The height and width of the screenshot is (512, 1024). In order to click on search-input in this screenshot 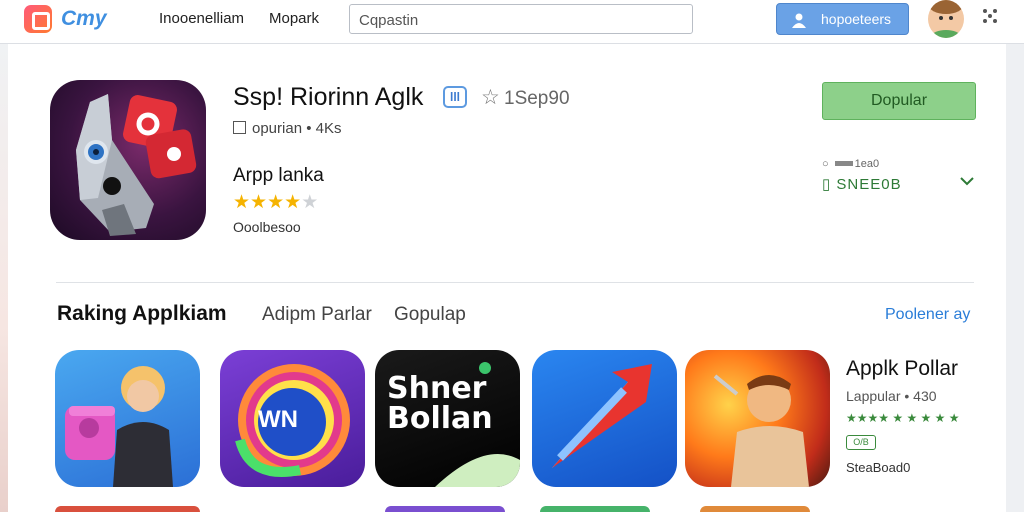, I will do `click(519, 20)`.